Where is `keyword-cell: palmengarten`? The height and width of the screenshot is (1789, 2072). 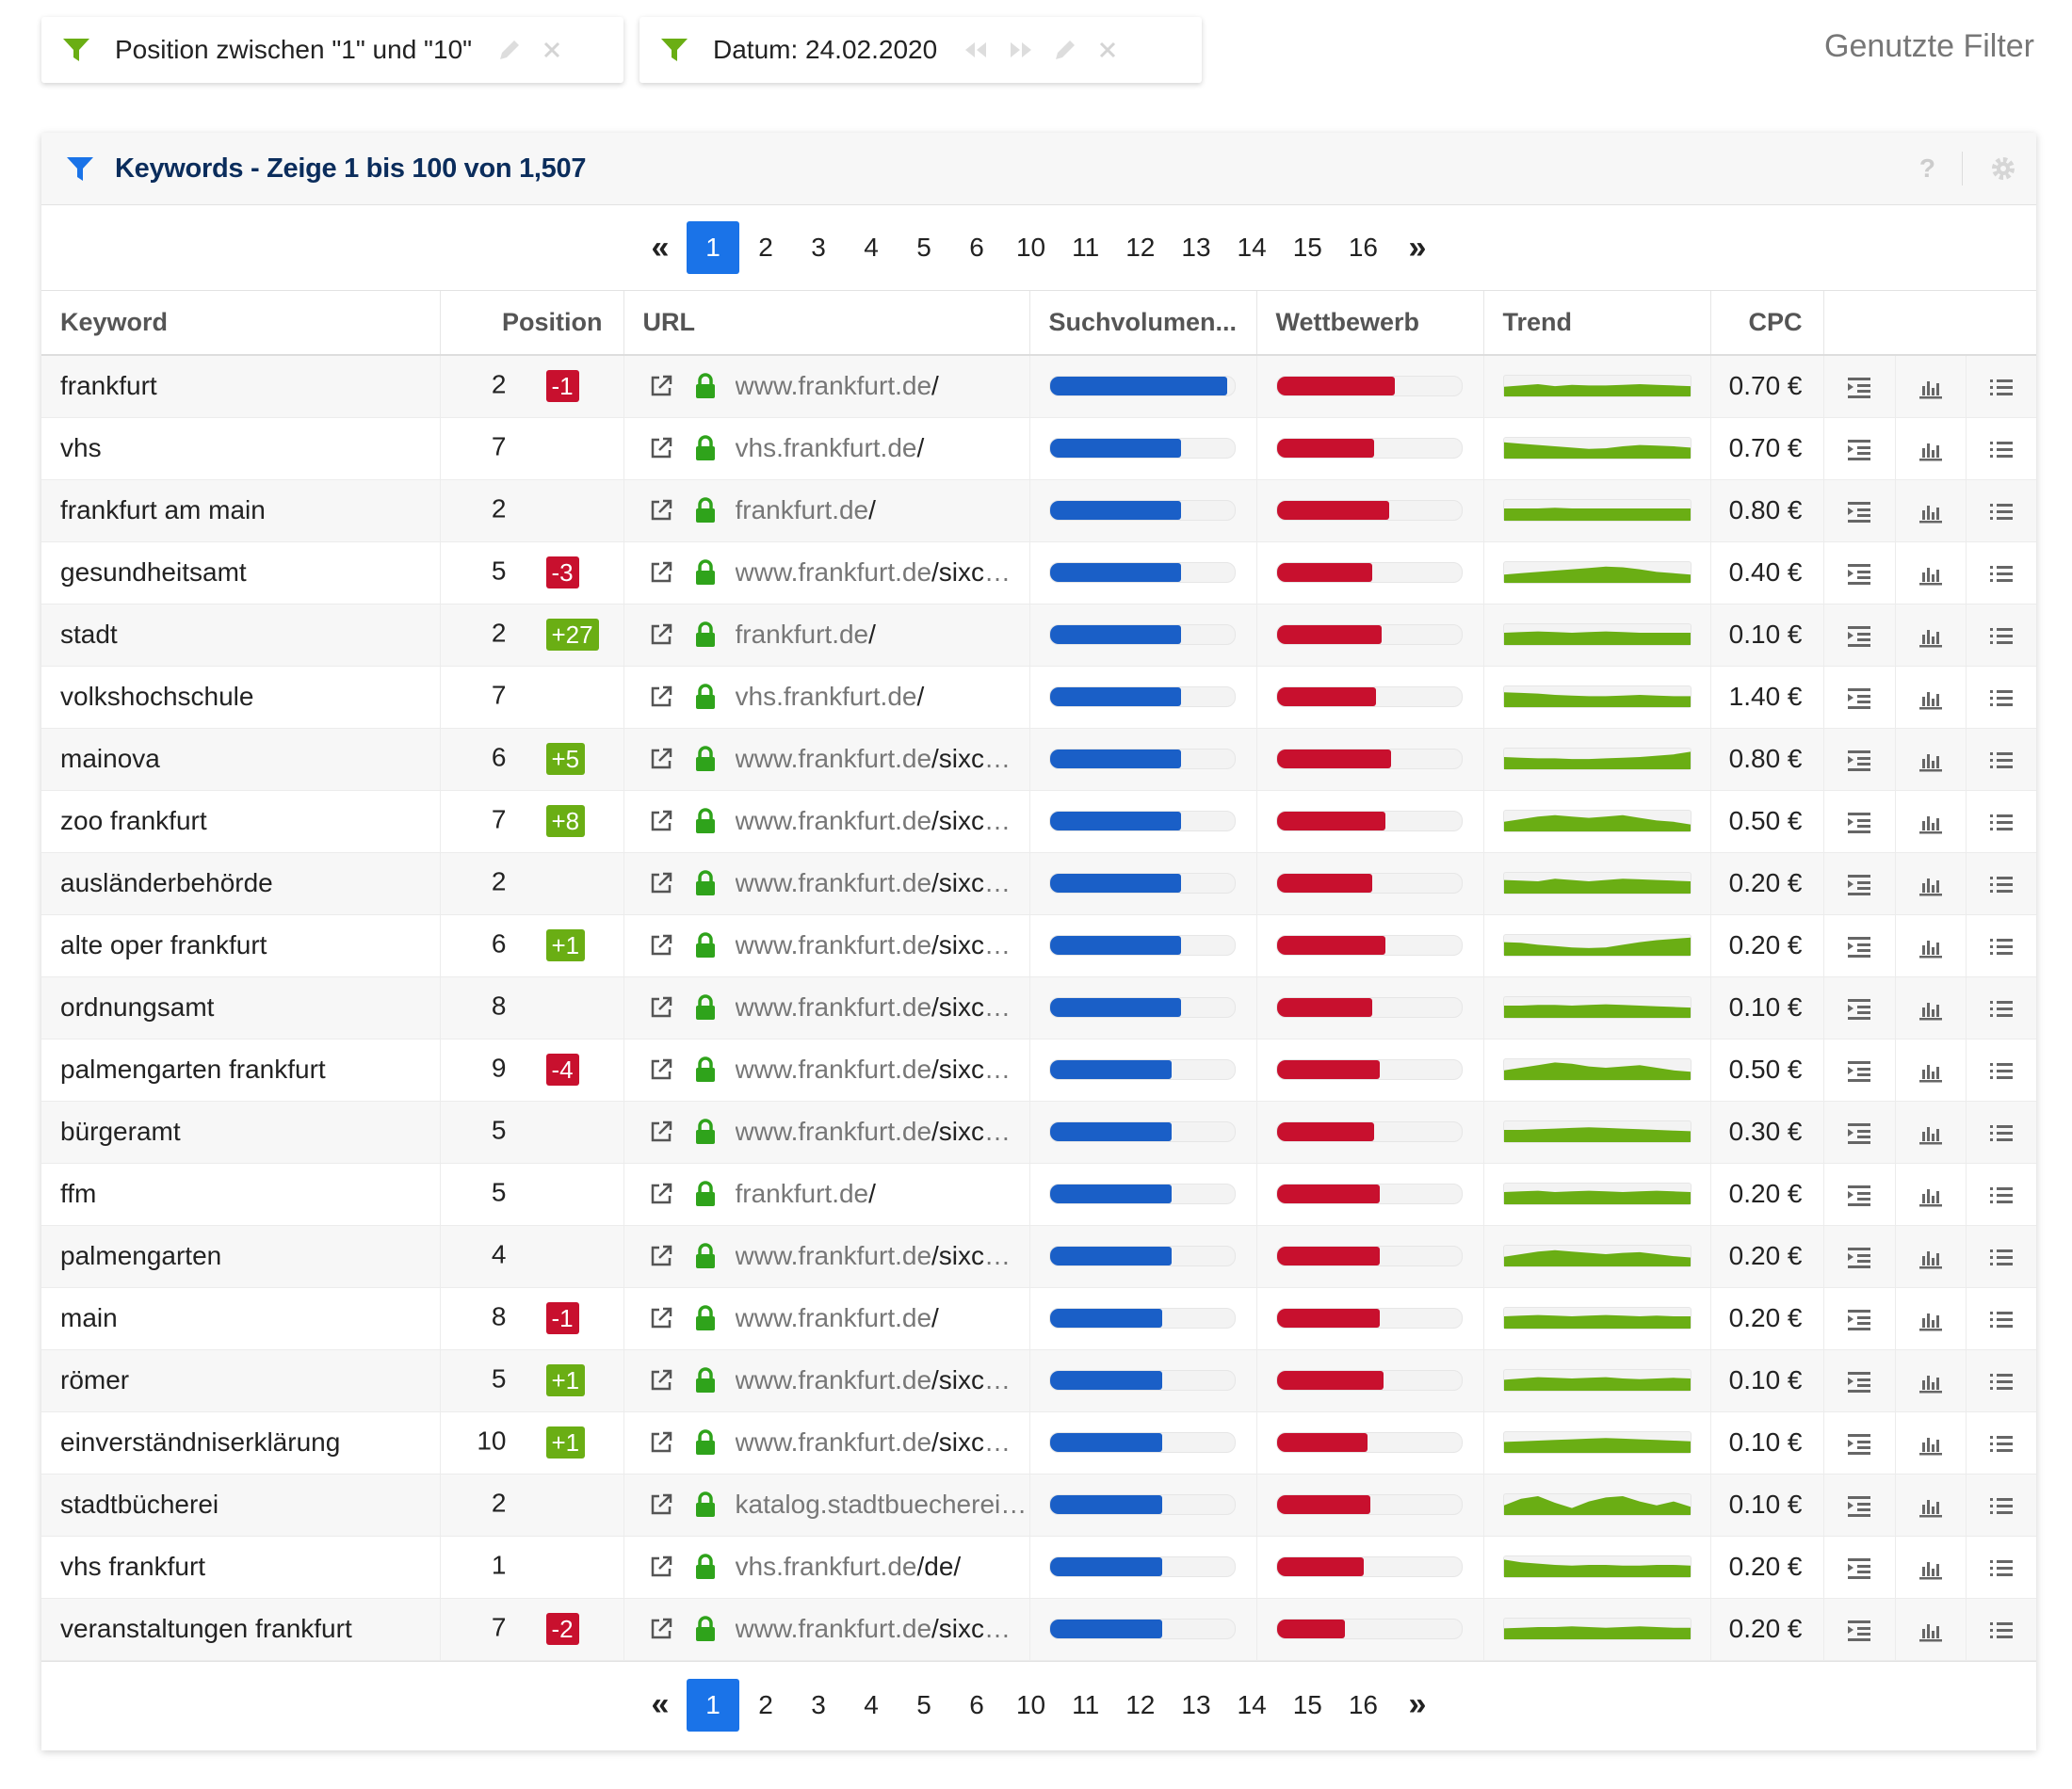
keyword-cell: palmengarten is located at coordinates (241, 1256).